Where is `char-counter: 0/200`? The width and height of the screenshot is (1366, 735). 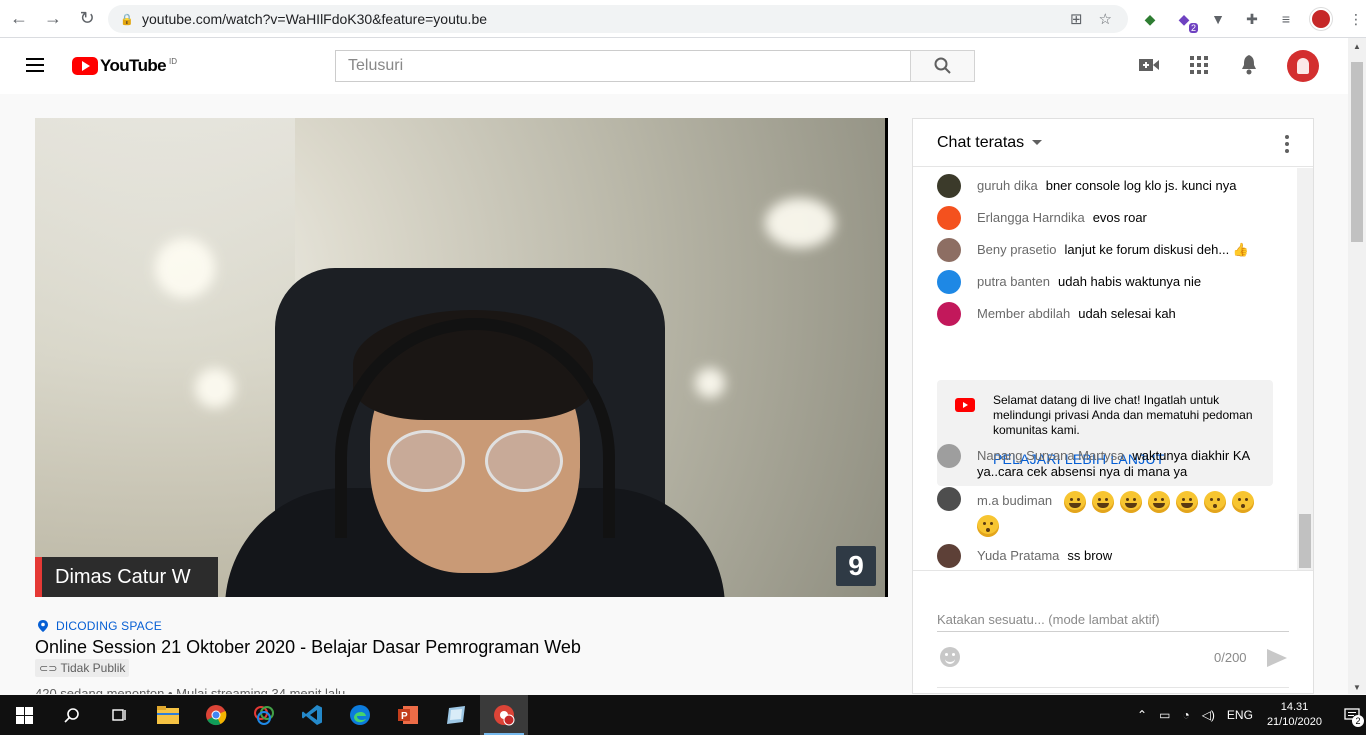 char-counter: 0/200 is located at coordinates (1230, 657).